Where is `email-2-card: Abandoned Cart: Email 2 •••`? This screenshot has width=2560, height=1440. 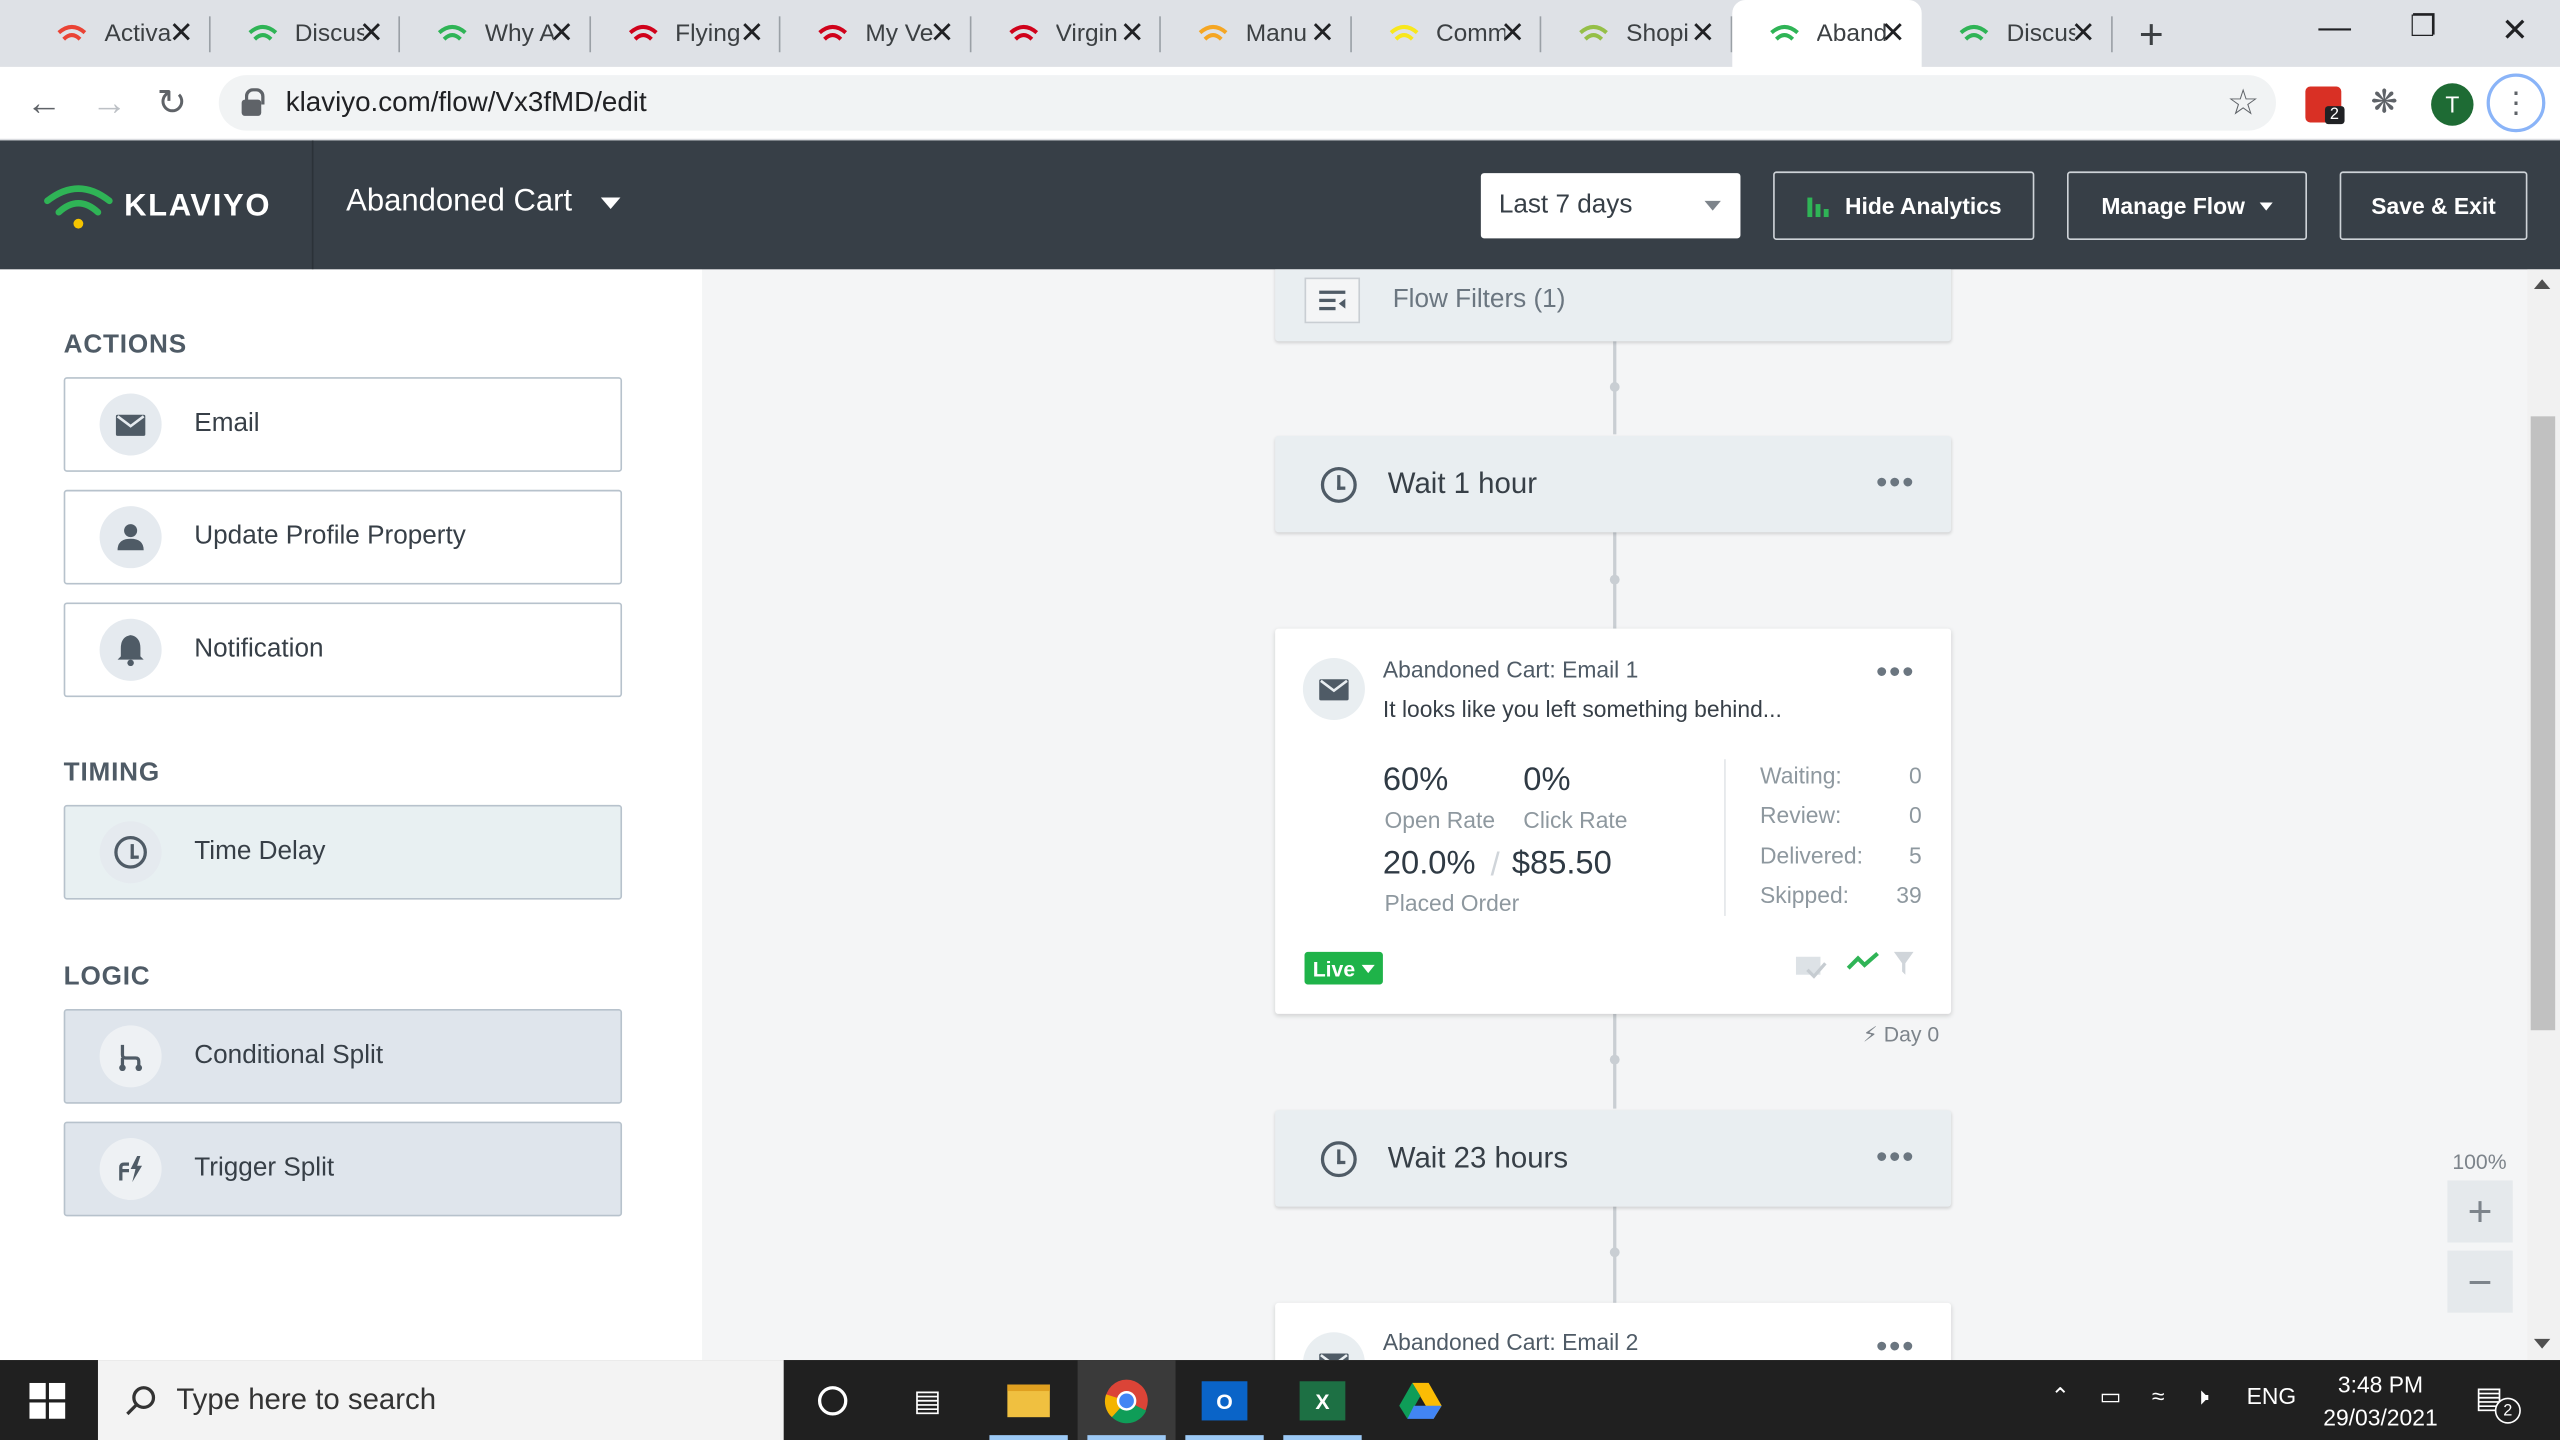 email-2-card: Abandoned Cart: Email 2 ••• is located at coordinates (1613, 1331).